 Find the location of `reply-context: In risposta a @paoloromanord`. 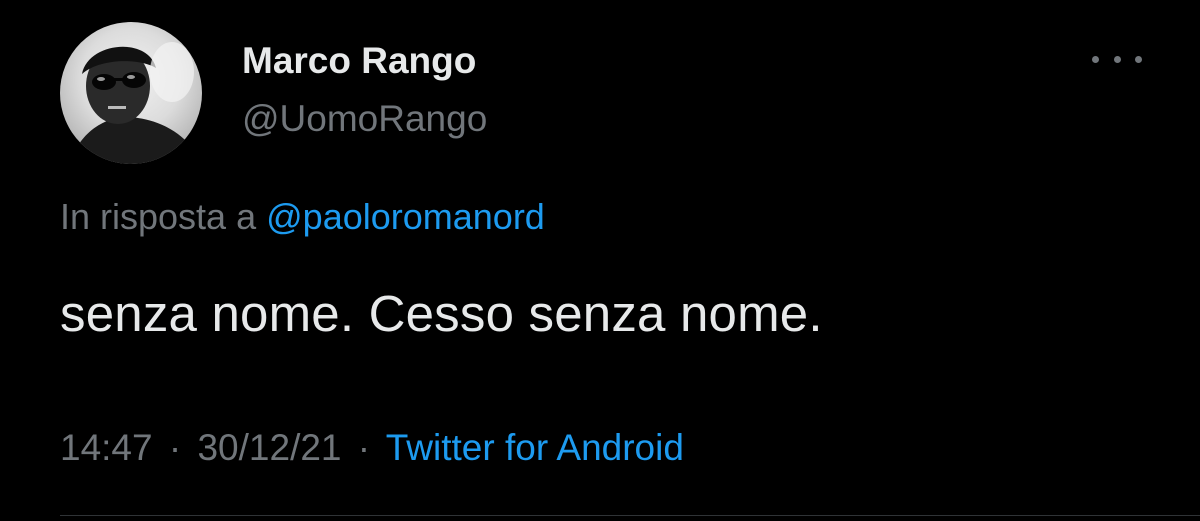

reply-context: In risposta a @paoloromanord is located at coordinates (302, 217).